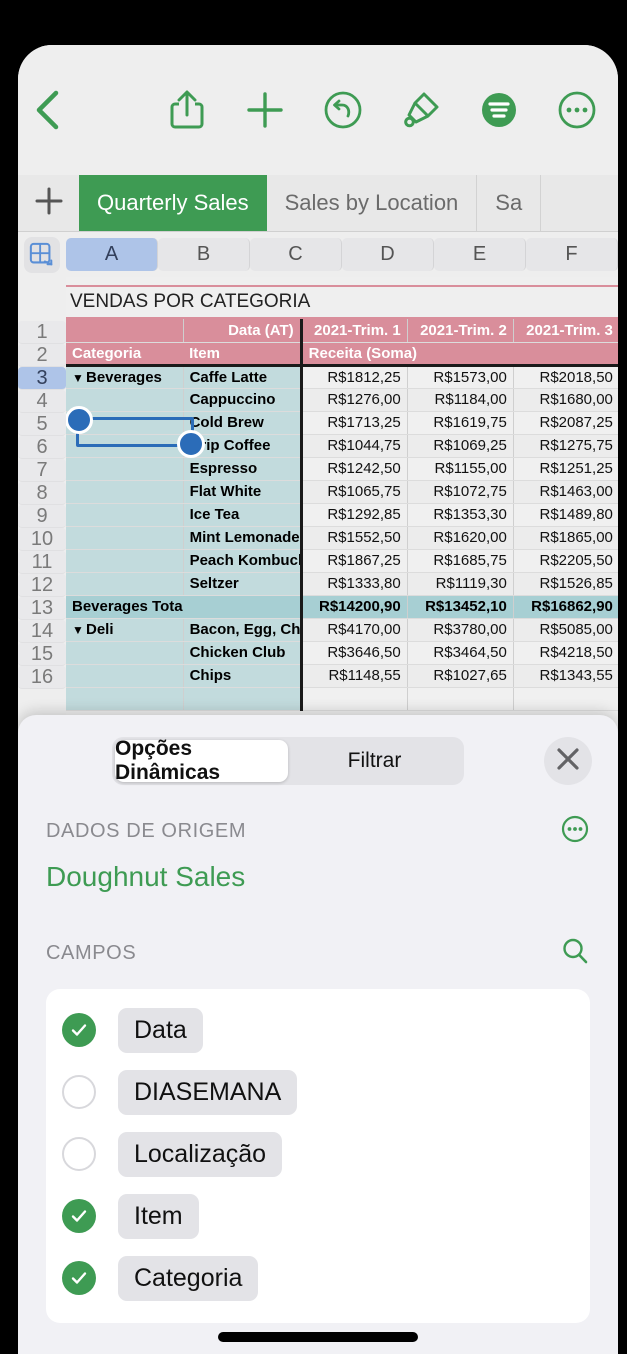  What do you see at coordinates (160, 1030) in the screenshot?
I see `field-label: Data` at bounding box center [160, 1030].